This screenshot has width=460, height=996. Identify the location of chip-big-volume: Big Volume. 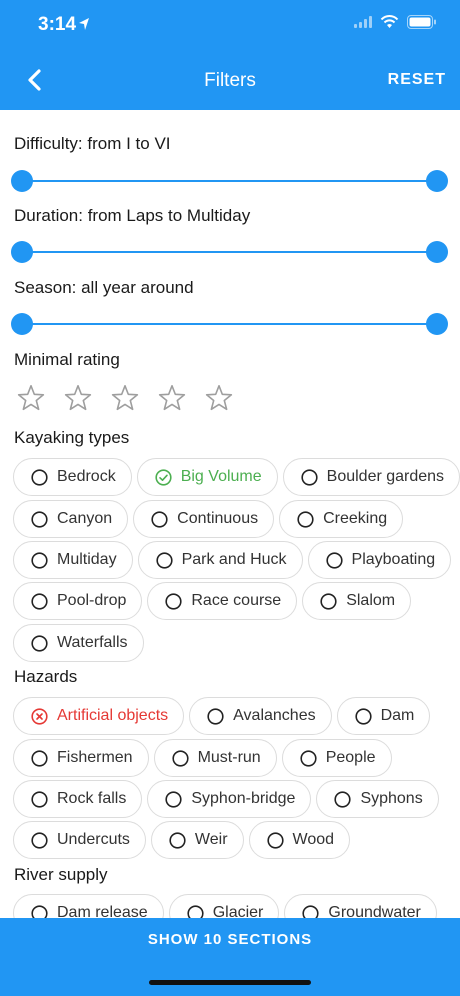
(207, 477).